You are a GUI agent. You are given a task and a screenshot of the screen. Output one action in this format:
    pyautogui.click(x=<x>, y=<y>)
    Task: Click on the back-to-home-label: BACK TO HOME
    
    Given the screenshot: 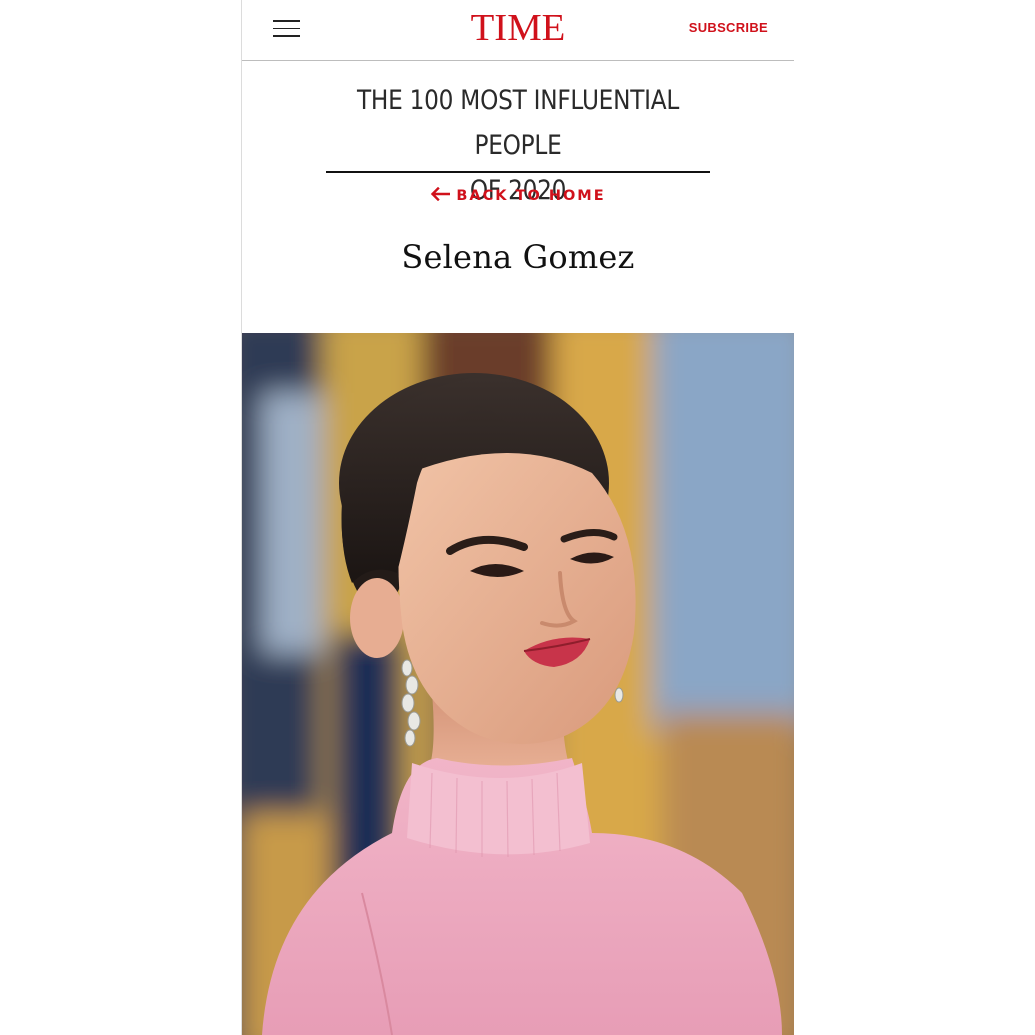 What is the action you would take?
    pyautogui.click(x=531, y=196)
    